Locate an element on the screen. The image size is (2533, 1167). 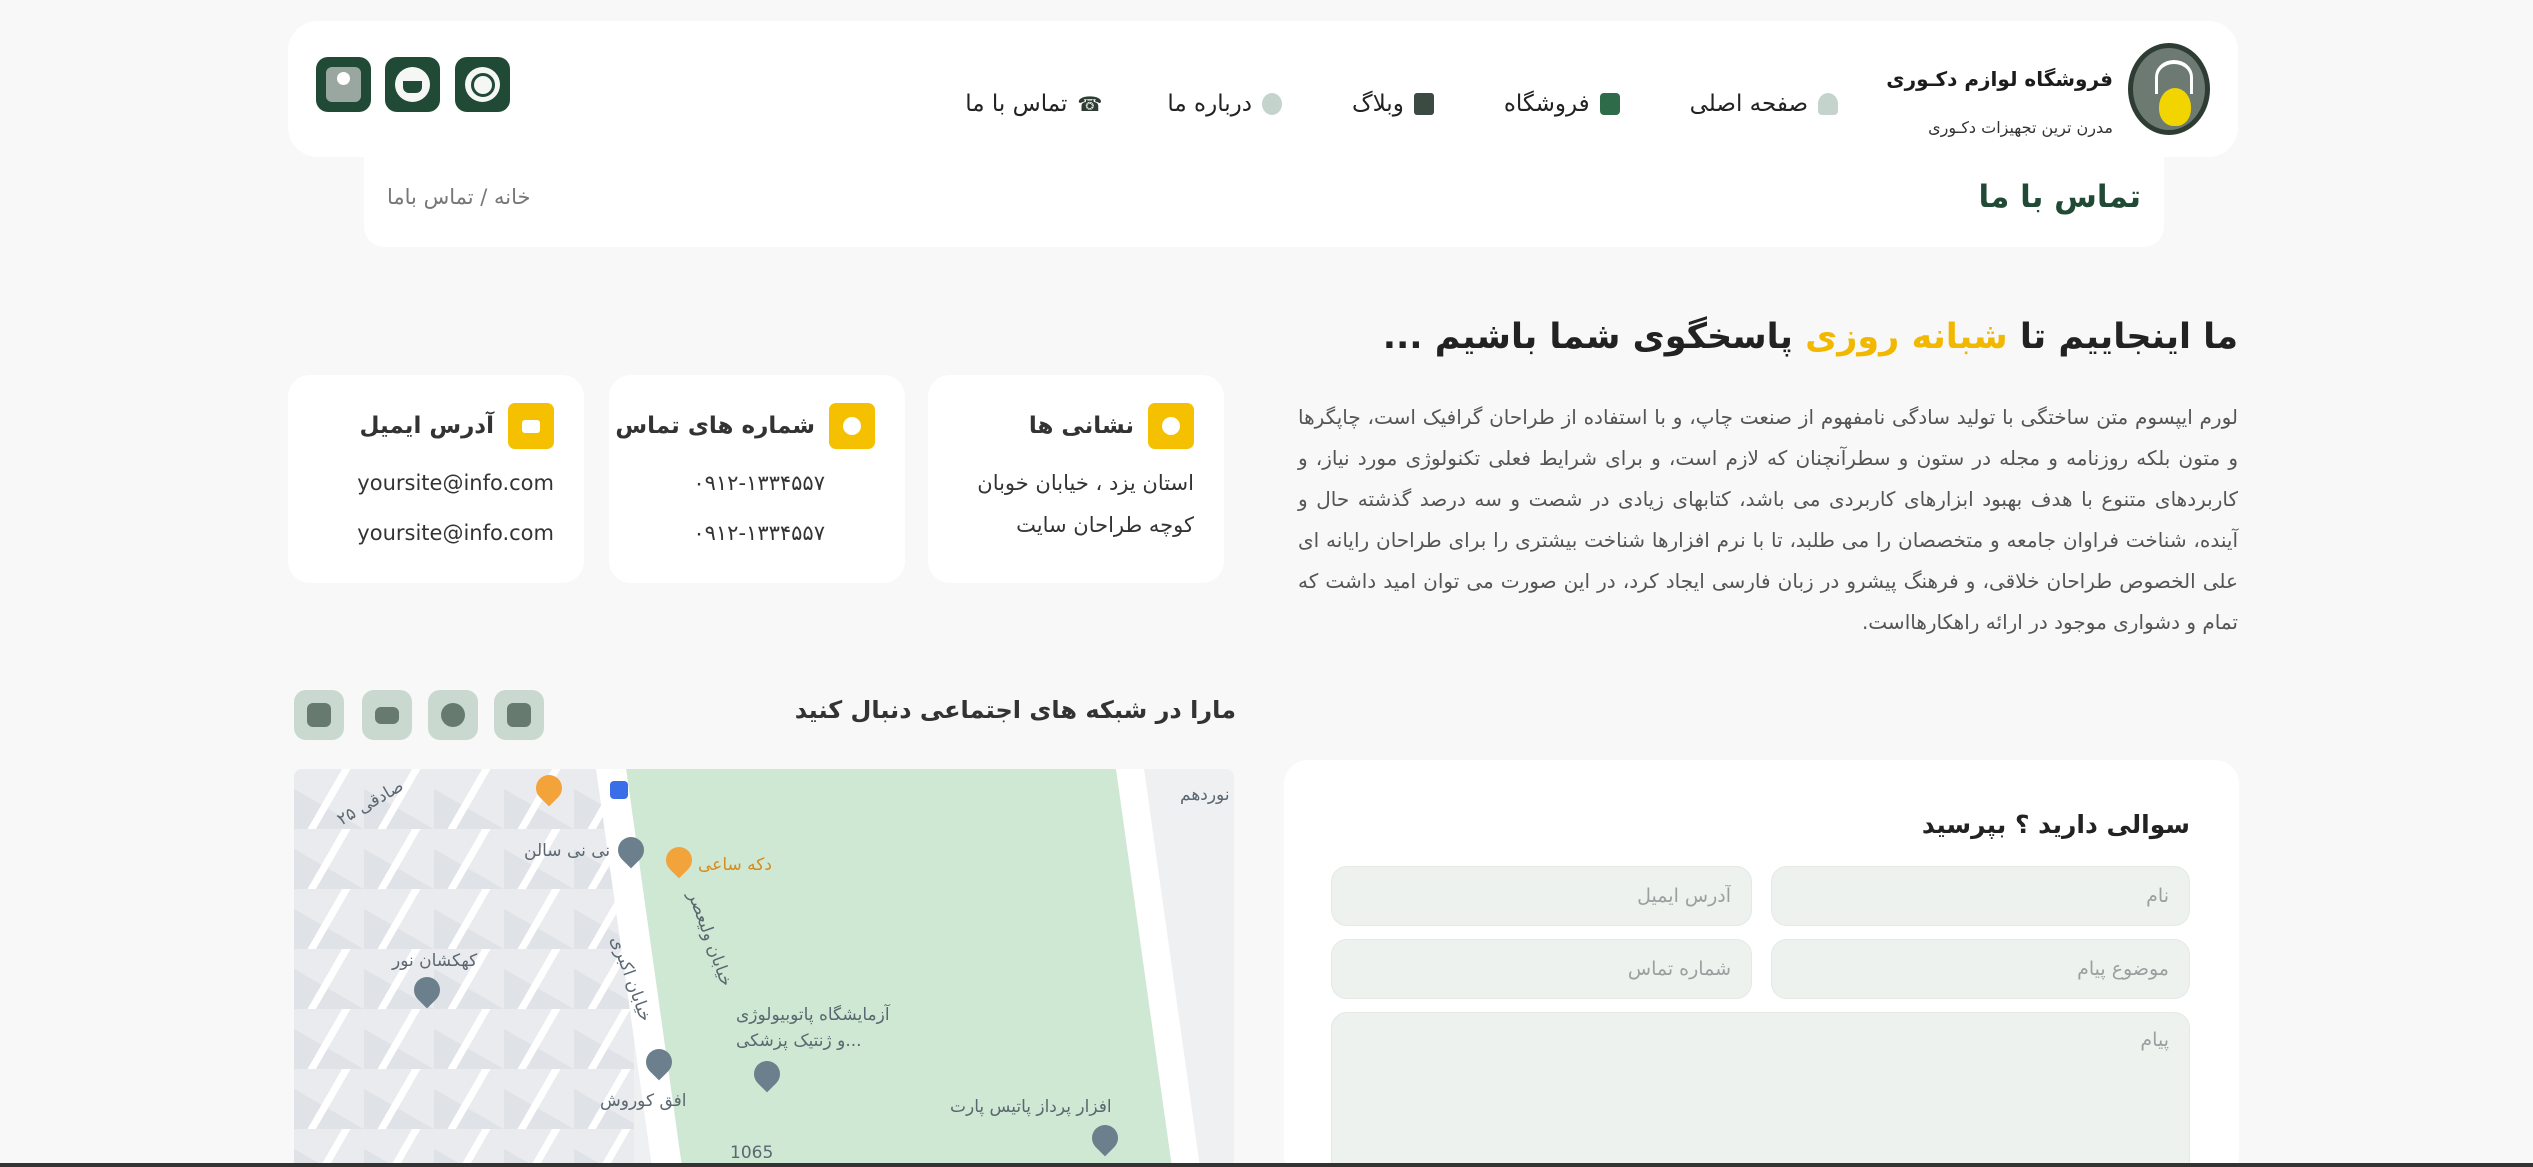
map-label: آزمایشگاه پاتوبیولوژی is located at coordinates (813, 1015).